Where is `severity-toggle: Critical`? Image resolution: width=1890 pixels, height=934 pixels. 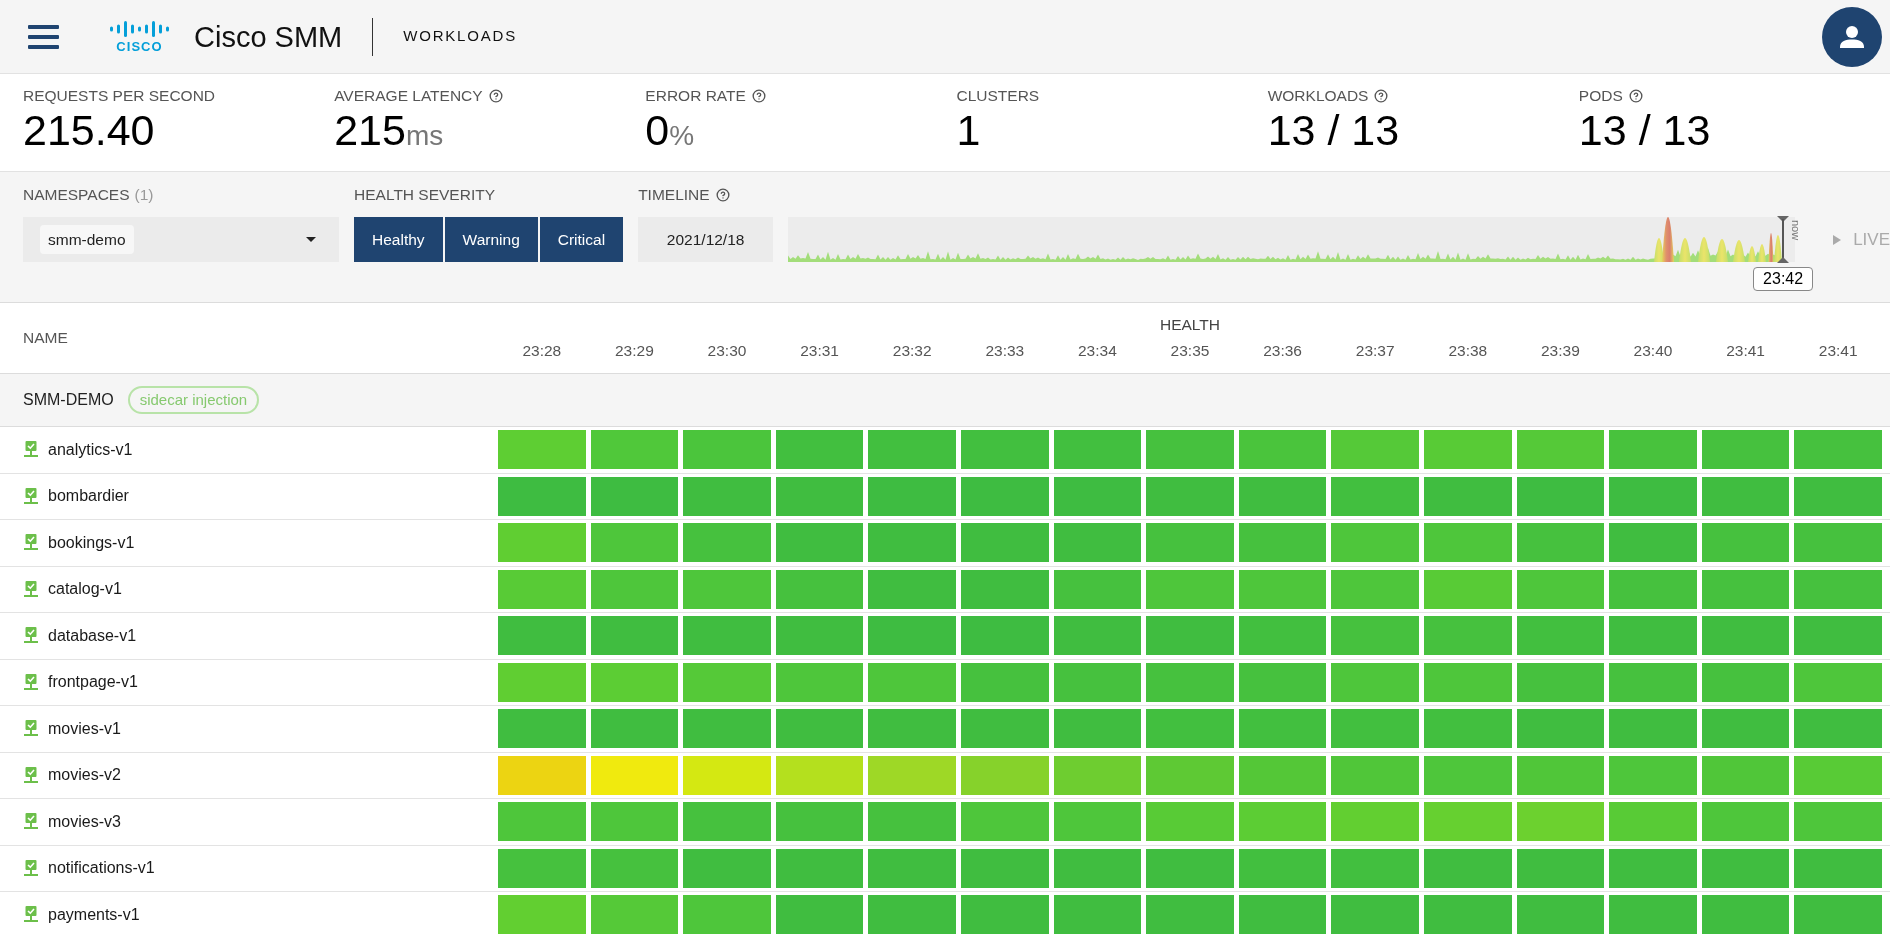 severity-toggle: Critical is located at coordinates (581, 239).